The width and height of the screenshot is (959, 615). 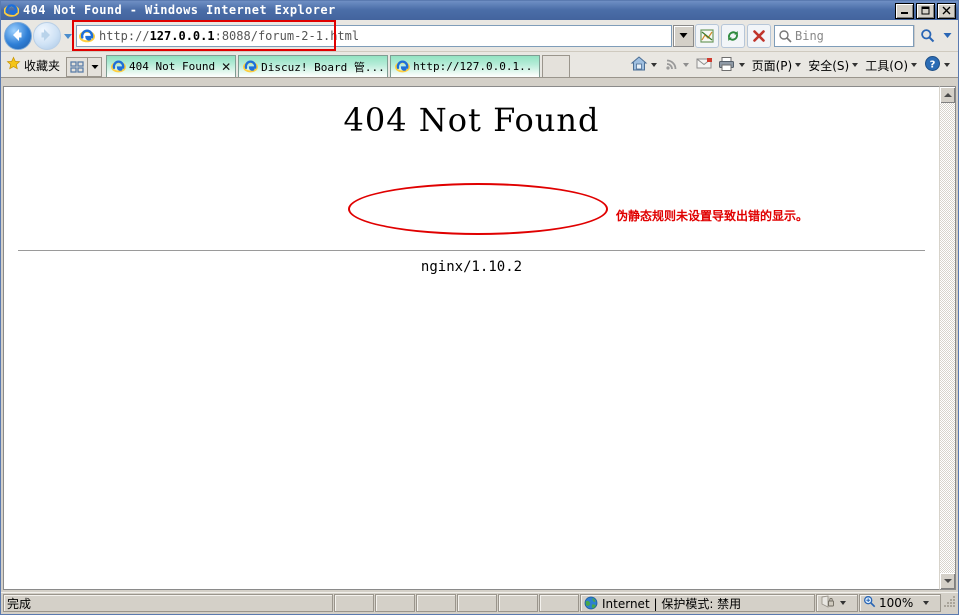 I want to click on address-input: http://127.0.0.1:8088/forum-2-1.html, so click(x=374, y=35).